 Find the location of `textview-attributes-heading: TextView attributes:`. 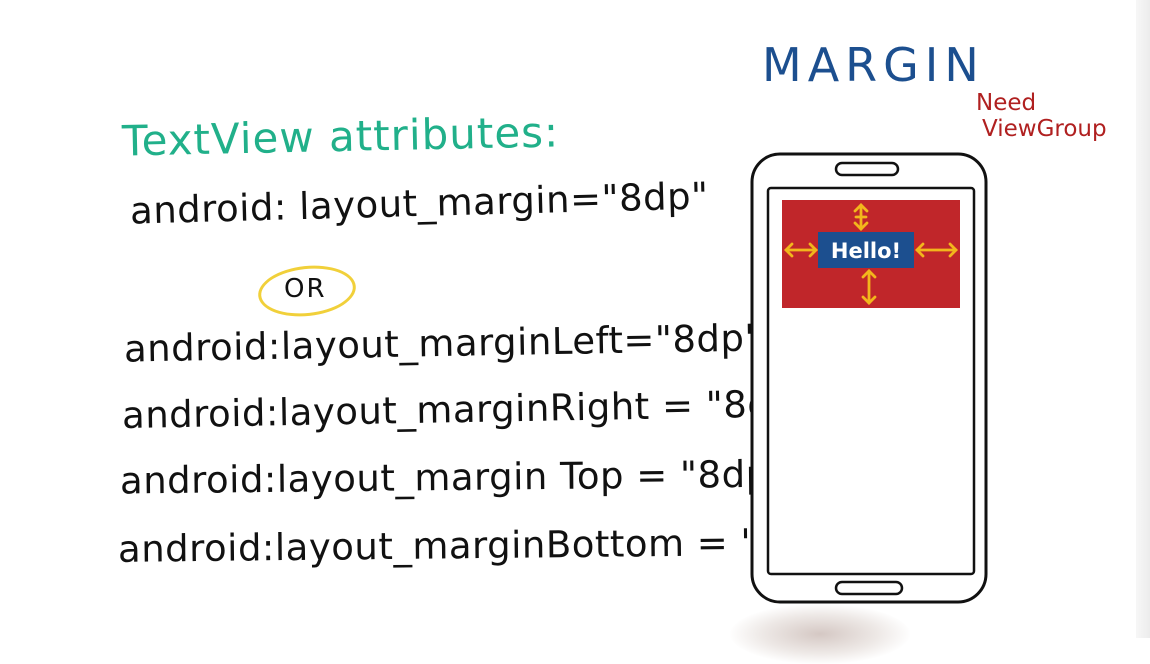

textview-attributes-heading: TextView attributes: is located at coordinates (340, 136).